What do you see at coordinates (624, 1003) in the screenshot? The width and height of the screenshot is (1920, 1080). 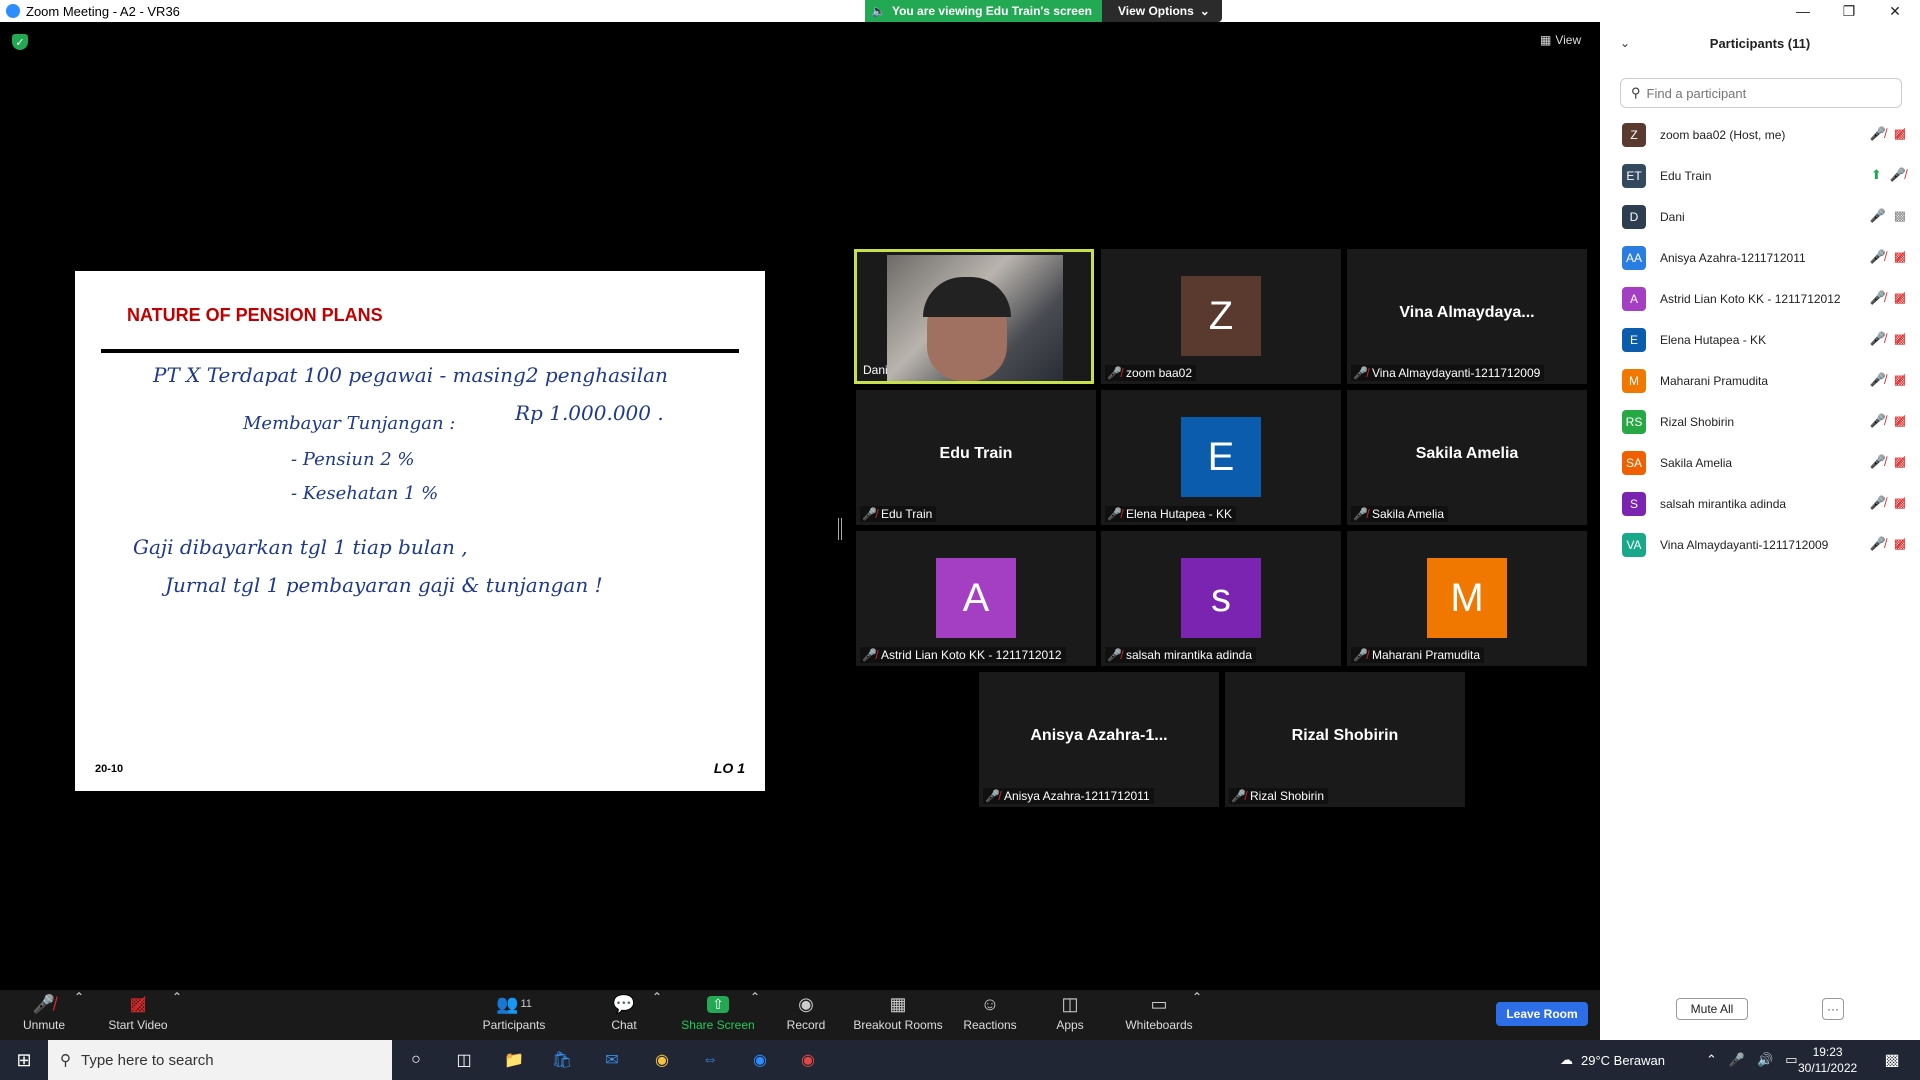 I see `chat-icon: 💬` at bounding box center [624, 1003].